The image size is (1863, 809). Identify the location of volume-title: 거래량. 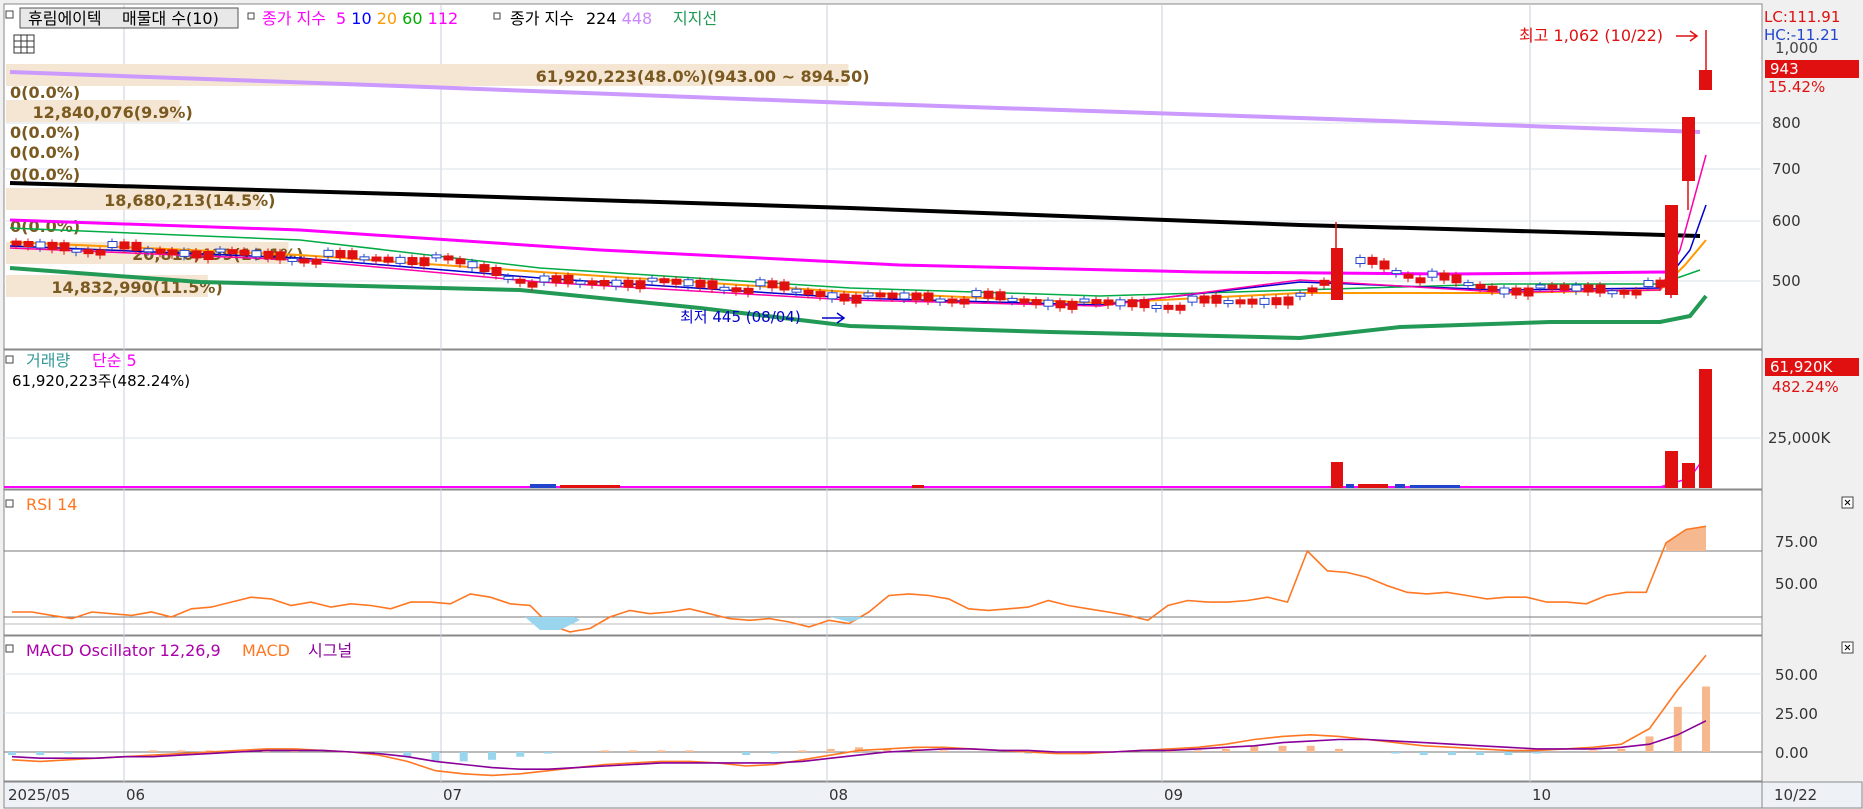
(48, 360).